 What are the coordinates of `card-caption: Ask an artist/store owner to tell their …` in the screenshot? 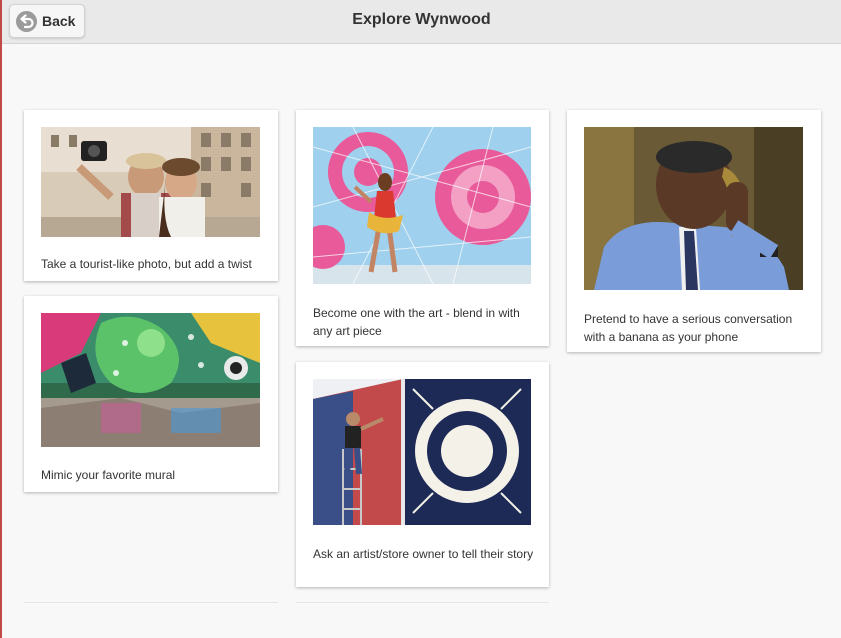 It's located at (423, 554).